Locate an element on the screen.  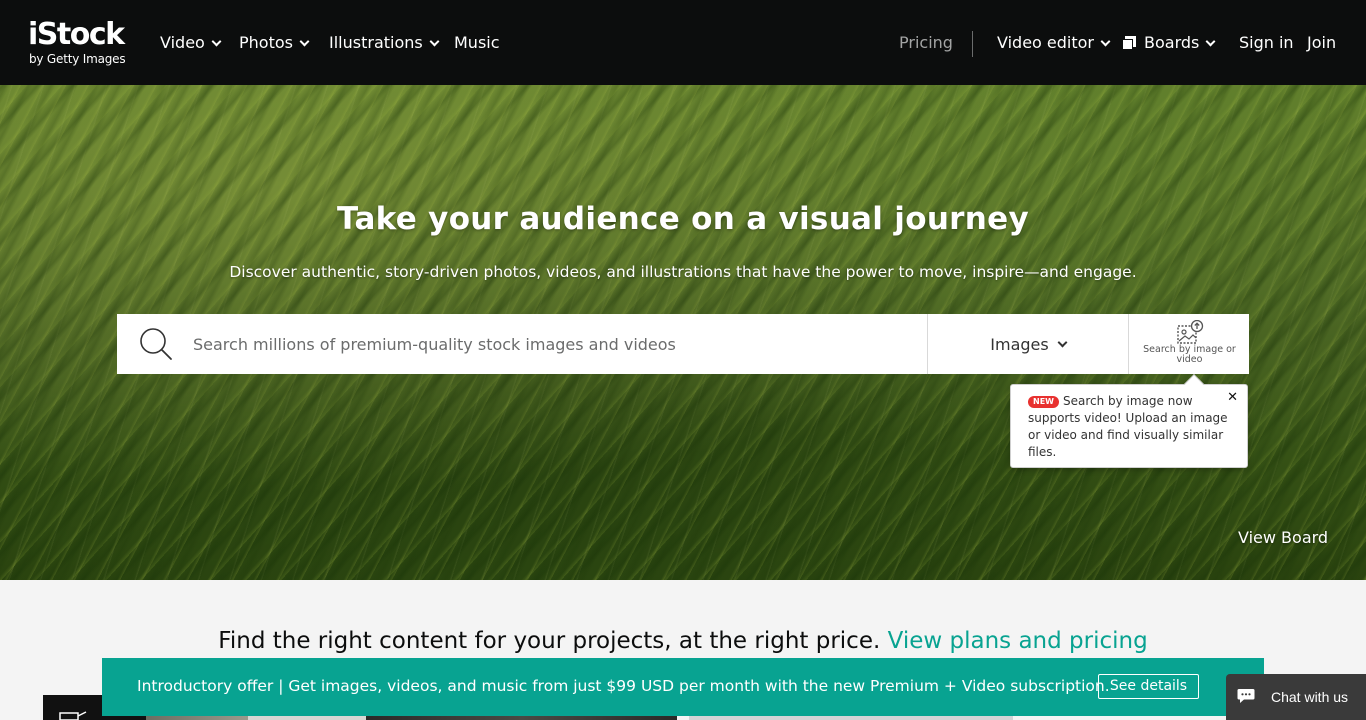
nav-illustrations-label: Illustrations is located at coordinates (376, 42).